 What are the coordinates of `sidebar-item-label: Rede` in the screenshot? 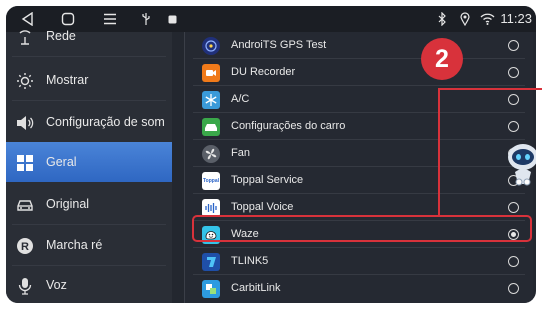 It's located at (61, 36).